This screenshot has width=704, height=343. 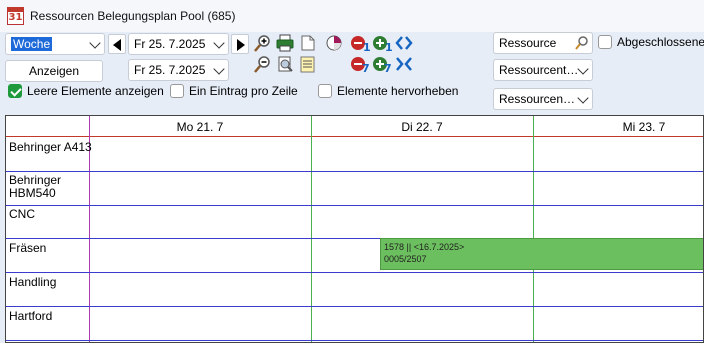 I want to click on view-select: Woche, so click(x=55, y=44).